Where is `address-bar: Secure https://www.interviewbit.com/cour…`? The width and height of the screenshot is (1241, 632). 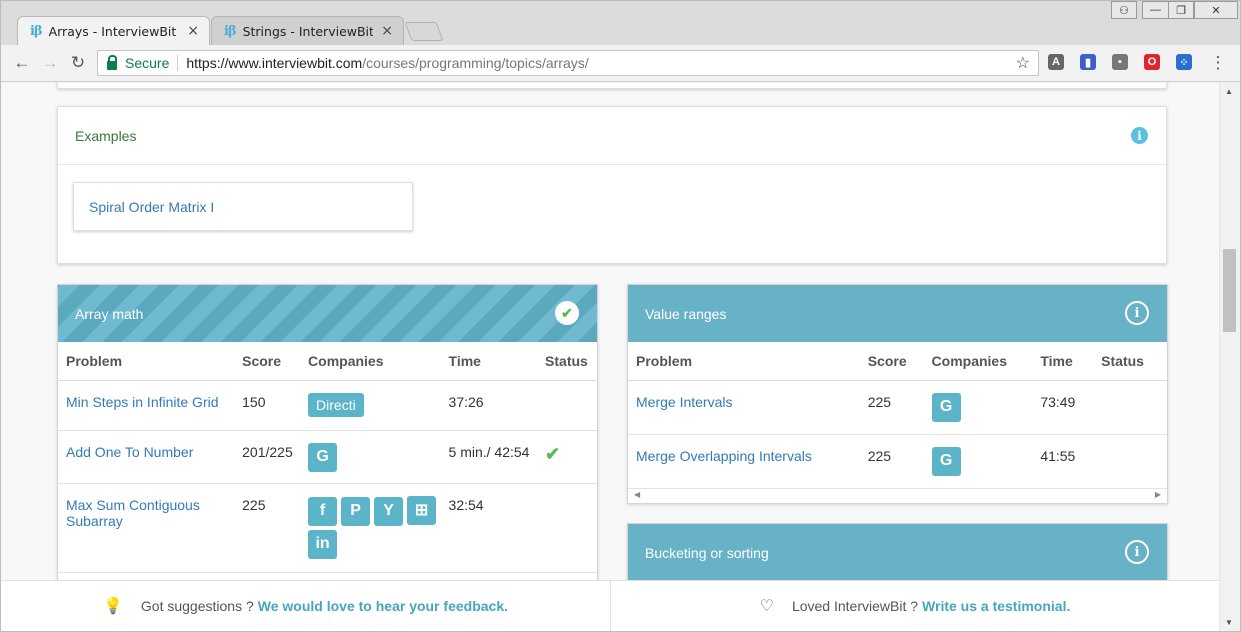
address-bar: Secure https://www.interviewbit.com/cour… is located at coordinates (568, 63).